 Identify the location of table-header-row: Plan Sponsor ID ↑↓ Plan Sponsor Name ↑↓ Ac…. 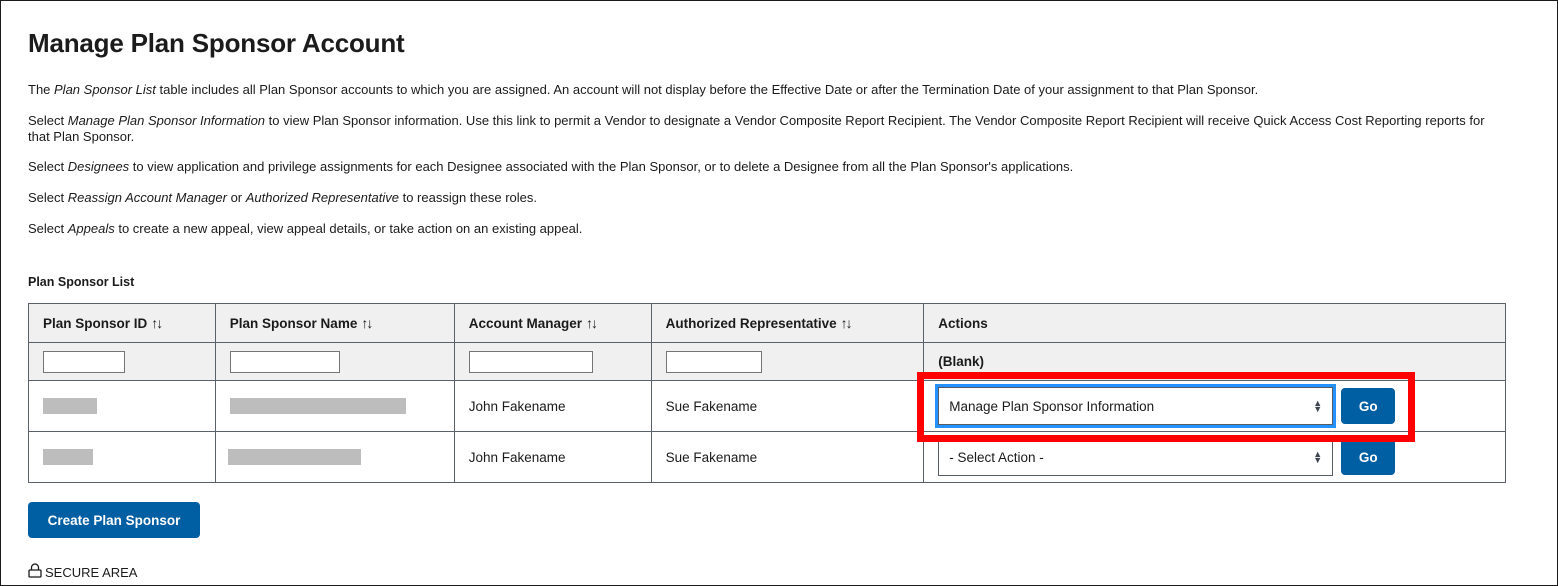
(767, 323).